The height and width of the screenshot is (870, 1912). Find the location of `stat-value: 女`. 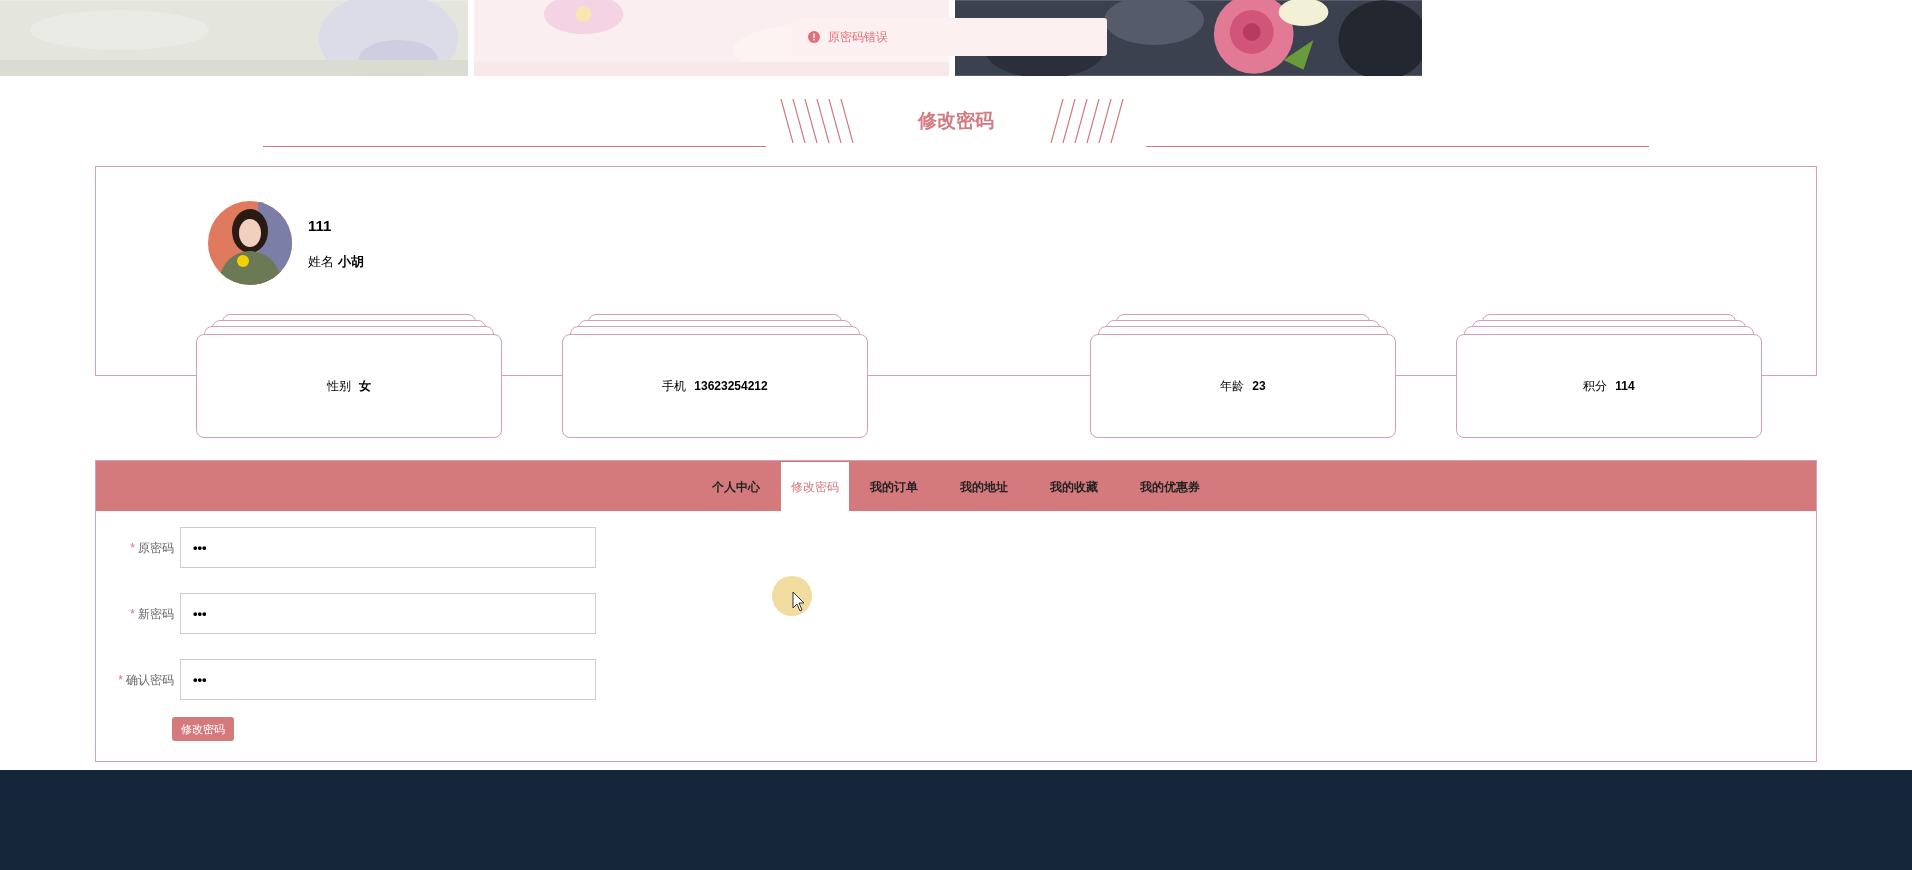

stat-value: 女 is located at coordinates (365, 386).